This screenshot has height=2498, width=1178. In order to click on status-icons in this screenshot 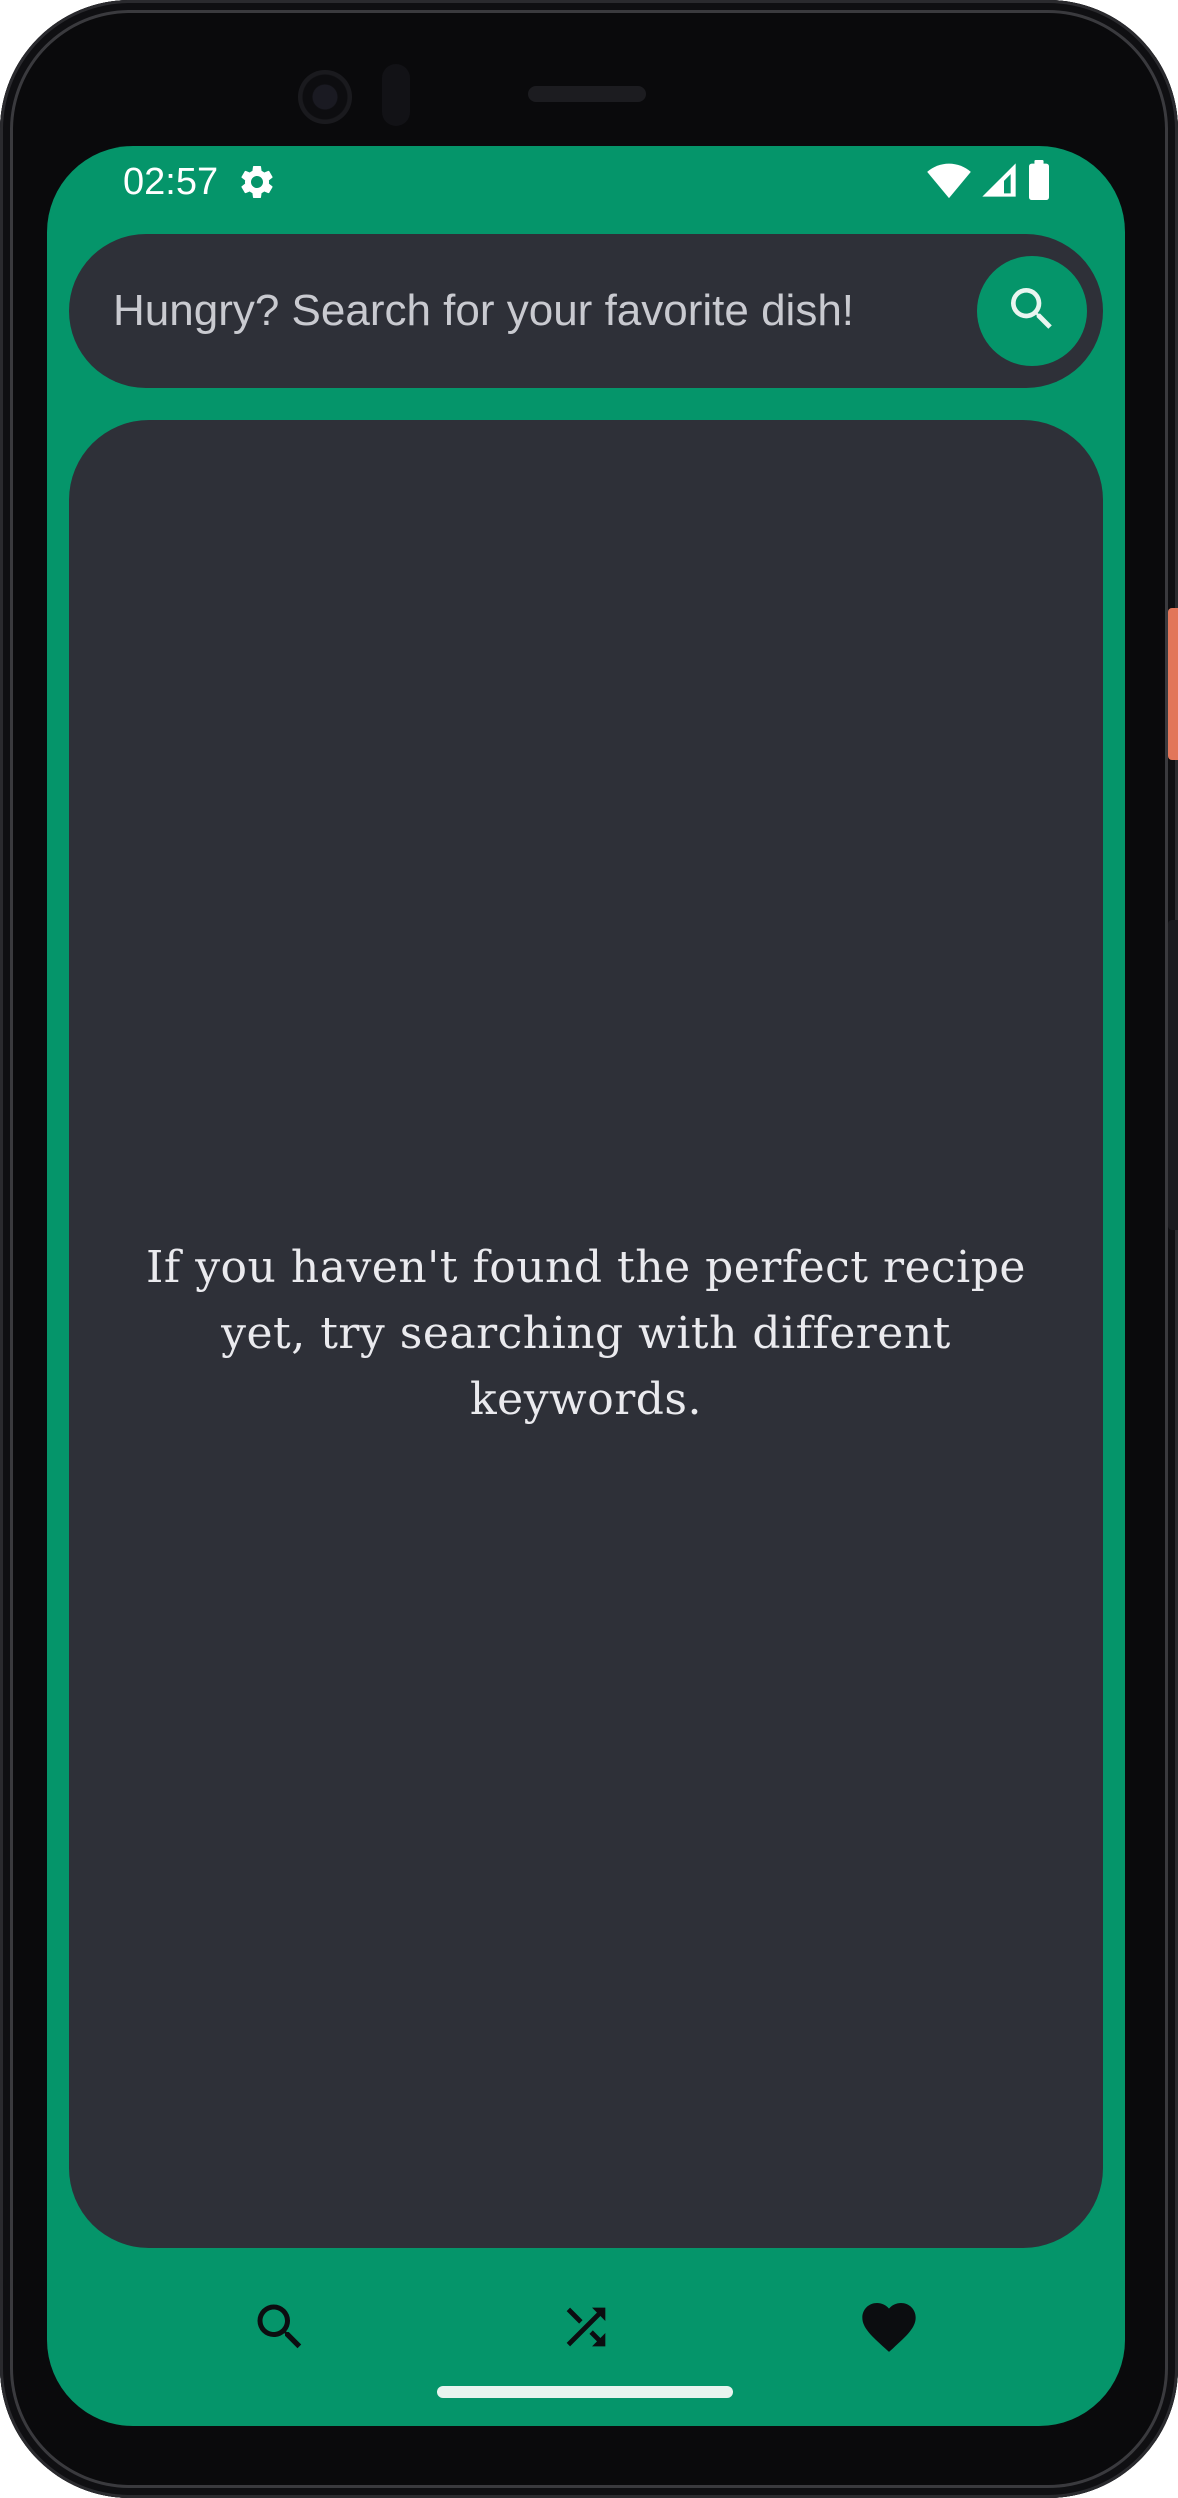, I will do `click(989, 182)`.